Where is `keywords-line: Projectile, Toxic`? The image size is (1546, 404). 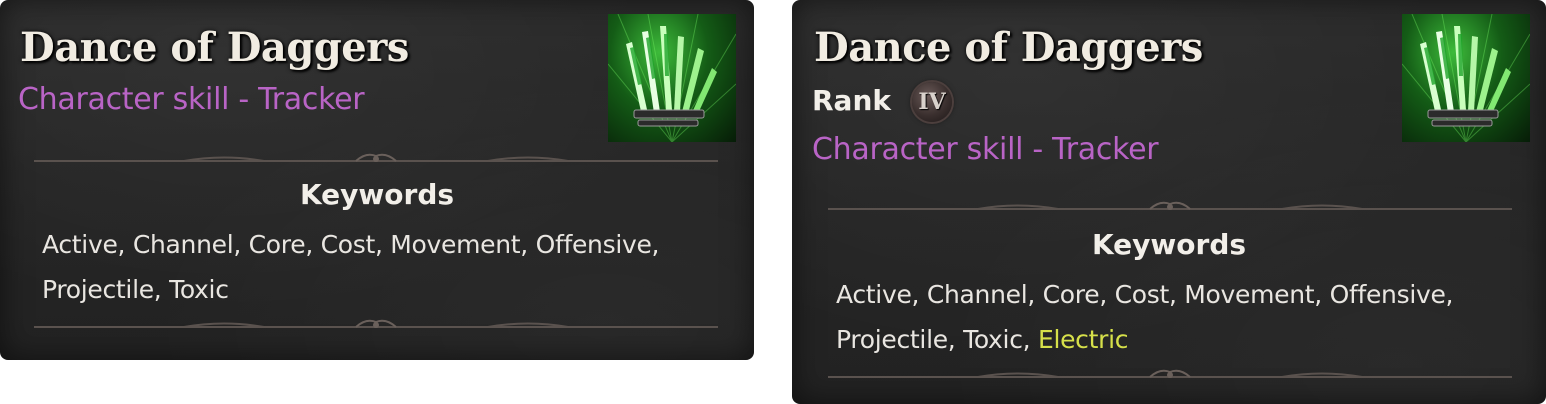
keywords-line: Projectile, Toxic is located at coordinates (135, 289).